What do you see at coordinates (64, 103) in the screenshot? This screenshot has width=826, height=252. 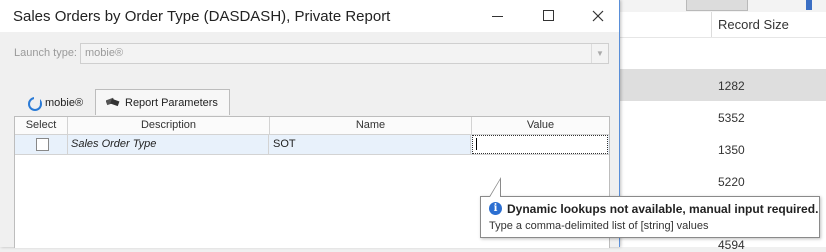 I see `tab-mobie-label: mobie®` at bounding box center [64, 103].